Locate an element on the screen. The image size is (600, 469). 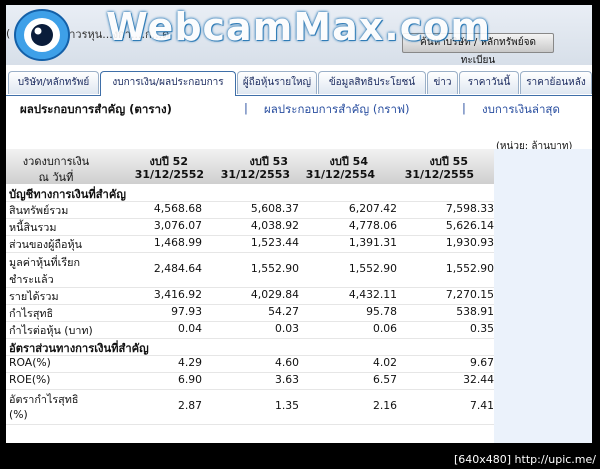
tab-historical-price: ราคาย้อนหลัง is located at coordinates (556, 82).